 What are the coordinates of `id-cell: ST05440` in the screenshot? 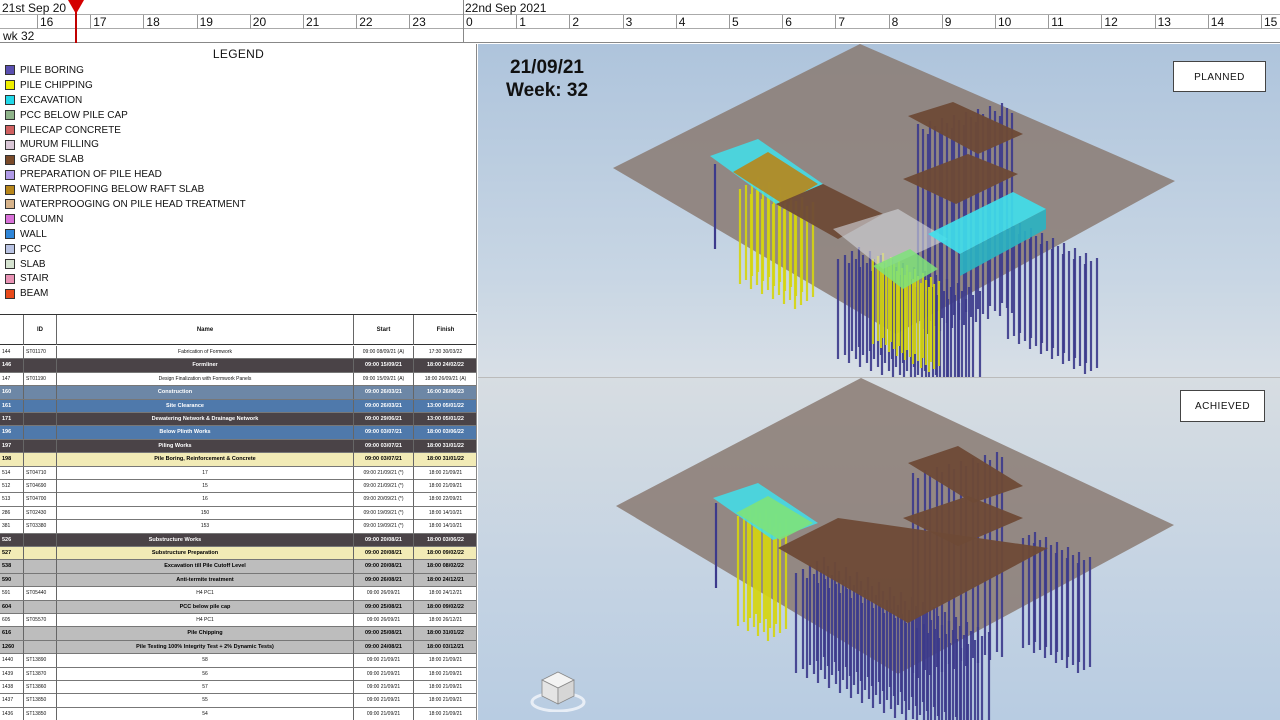 It's located at (40, 594).